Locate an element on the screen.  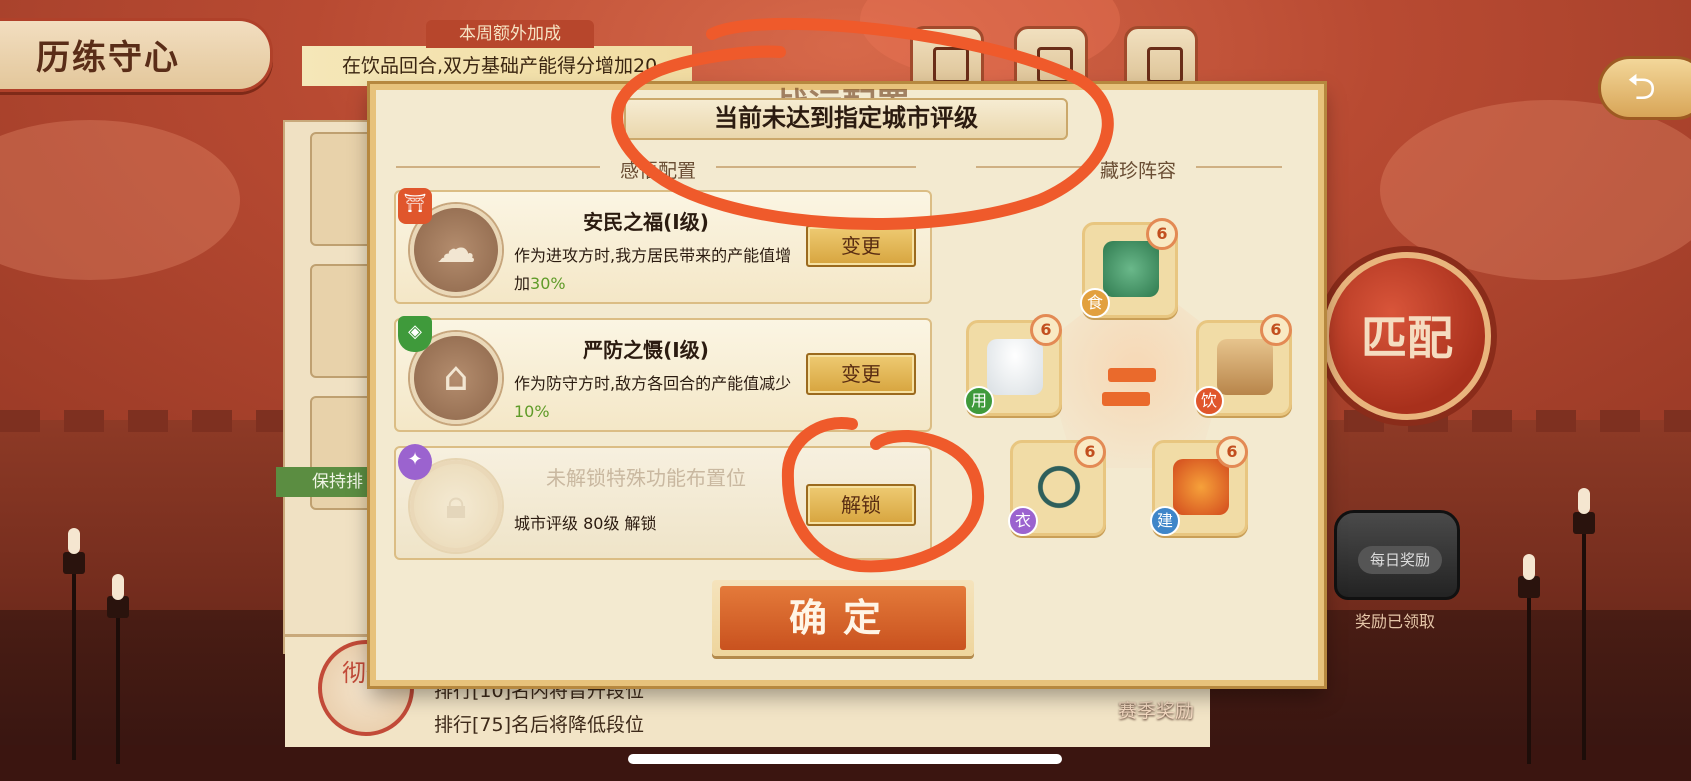
special-badge-icon: ✦ is located at coordinates (415, 462).